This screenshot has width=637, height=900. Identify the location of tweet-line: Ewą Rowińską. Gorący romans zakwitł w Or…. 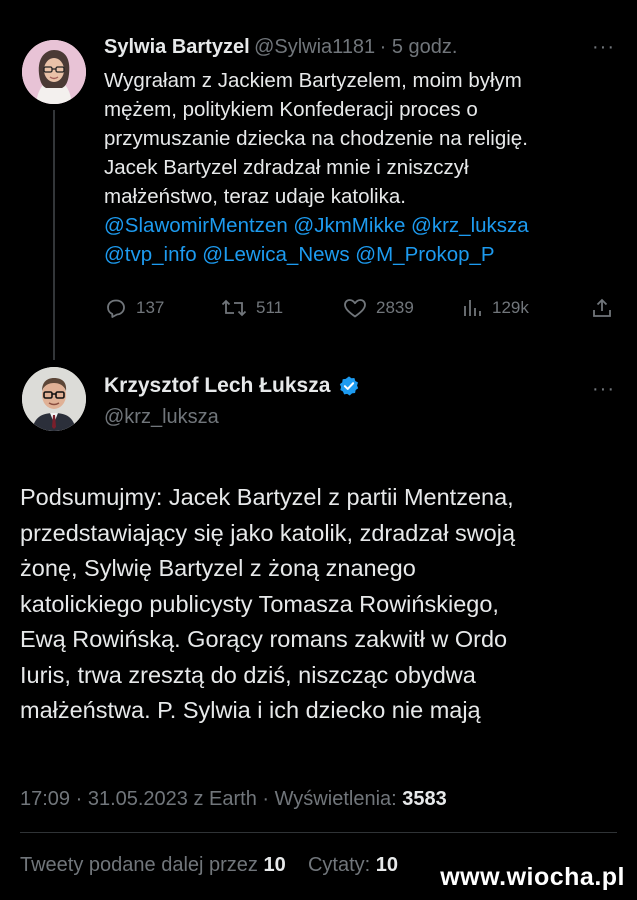
(264, 639).